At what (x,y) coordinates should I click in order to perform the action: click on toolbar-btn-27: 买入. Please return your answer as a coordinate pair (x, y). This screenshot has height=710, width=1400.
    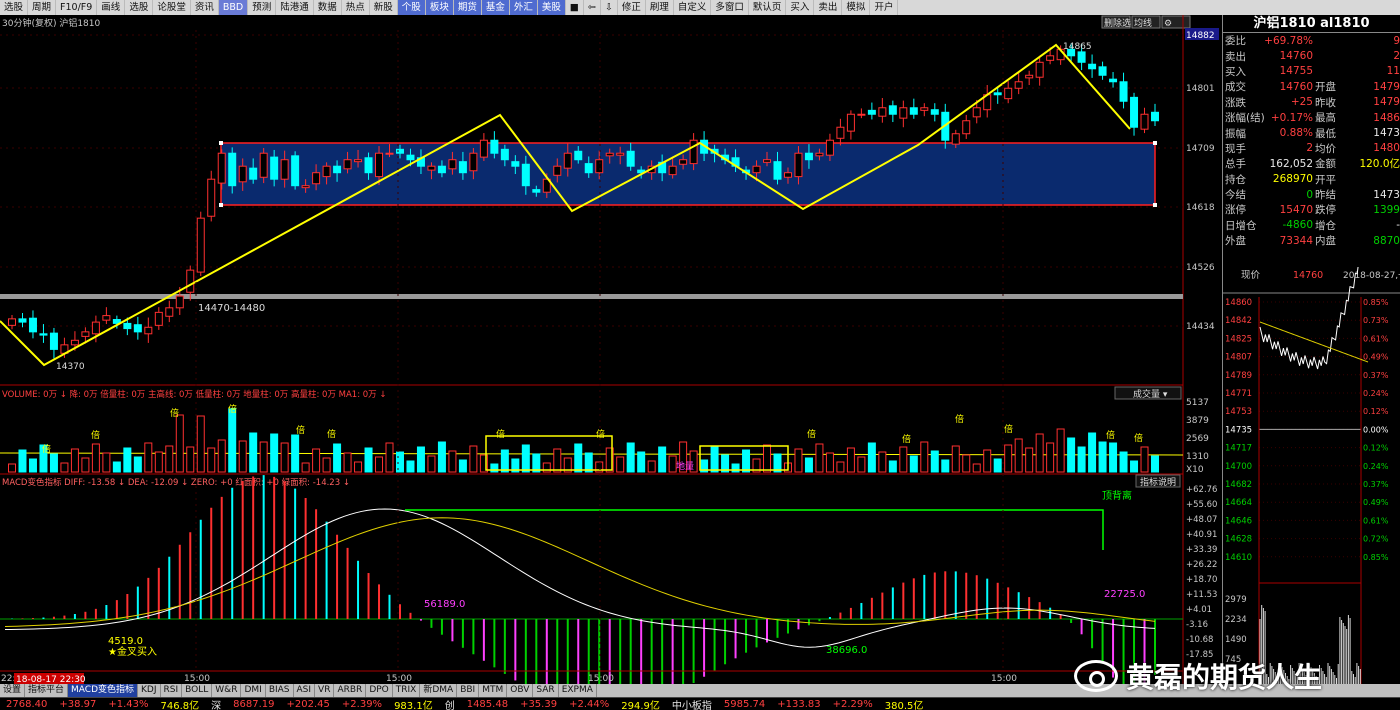
    Looking at the image, I should click on (800, 7).